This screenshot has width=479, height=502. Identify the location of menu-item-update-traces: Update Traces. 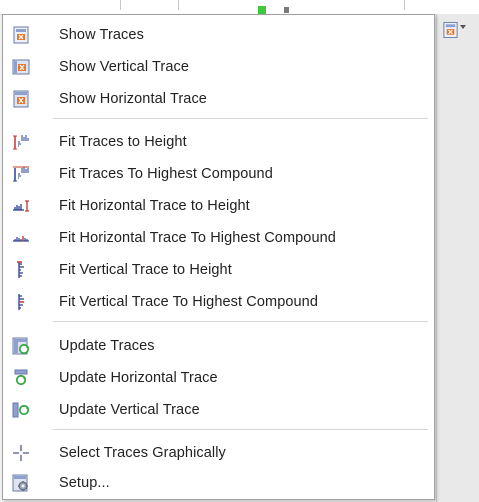
(218, 346).